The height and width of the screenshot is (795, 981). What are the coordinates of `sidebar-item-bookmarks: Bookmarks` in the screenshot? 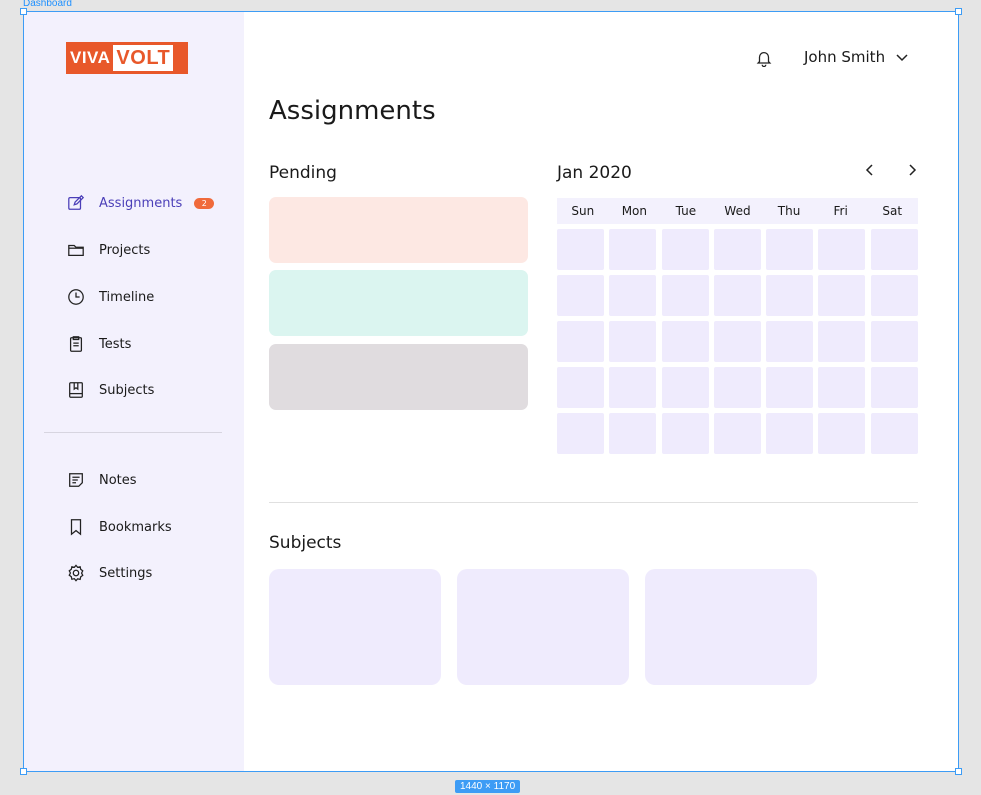 It's located at (119, 527).